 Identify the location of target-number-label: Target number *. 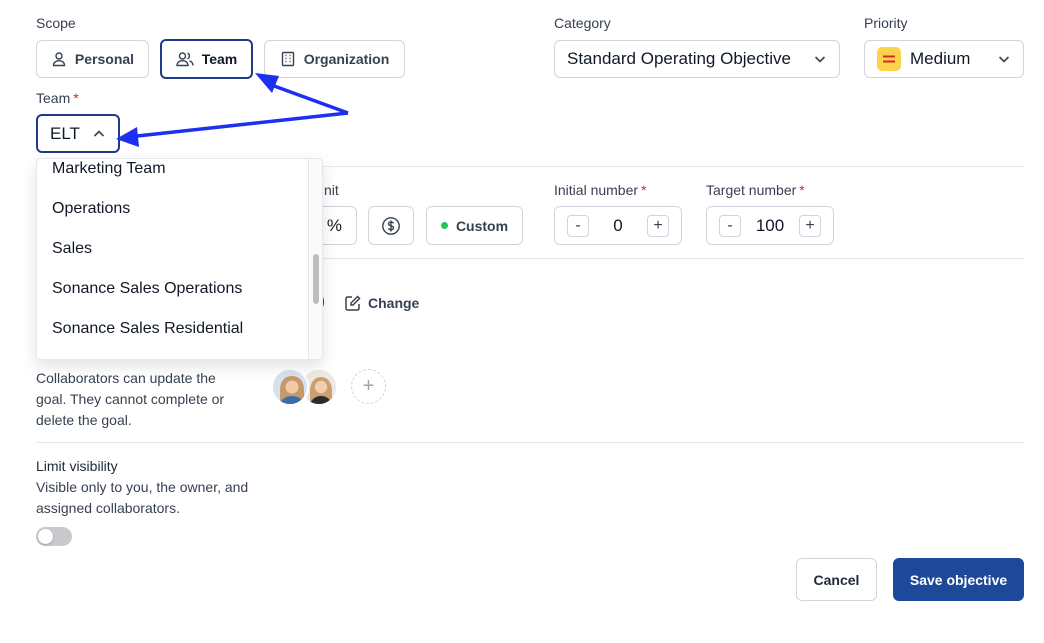
(755, 190).